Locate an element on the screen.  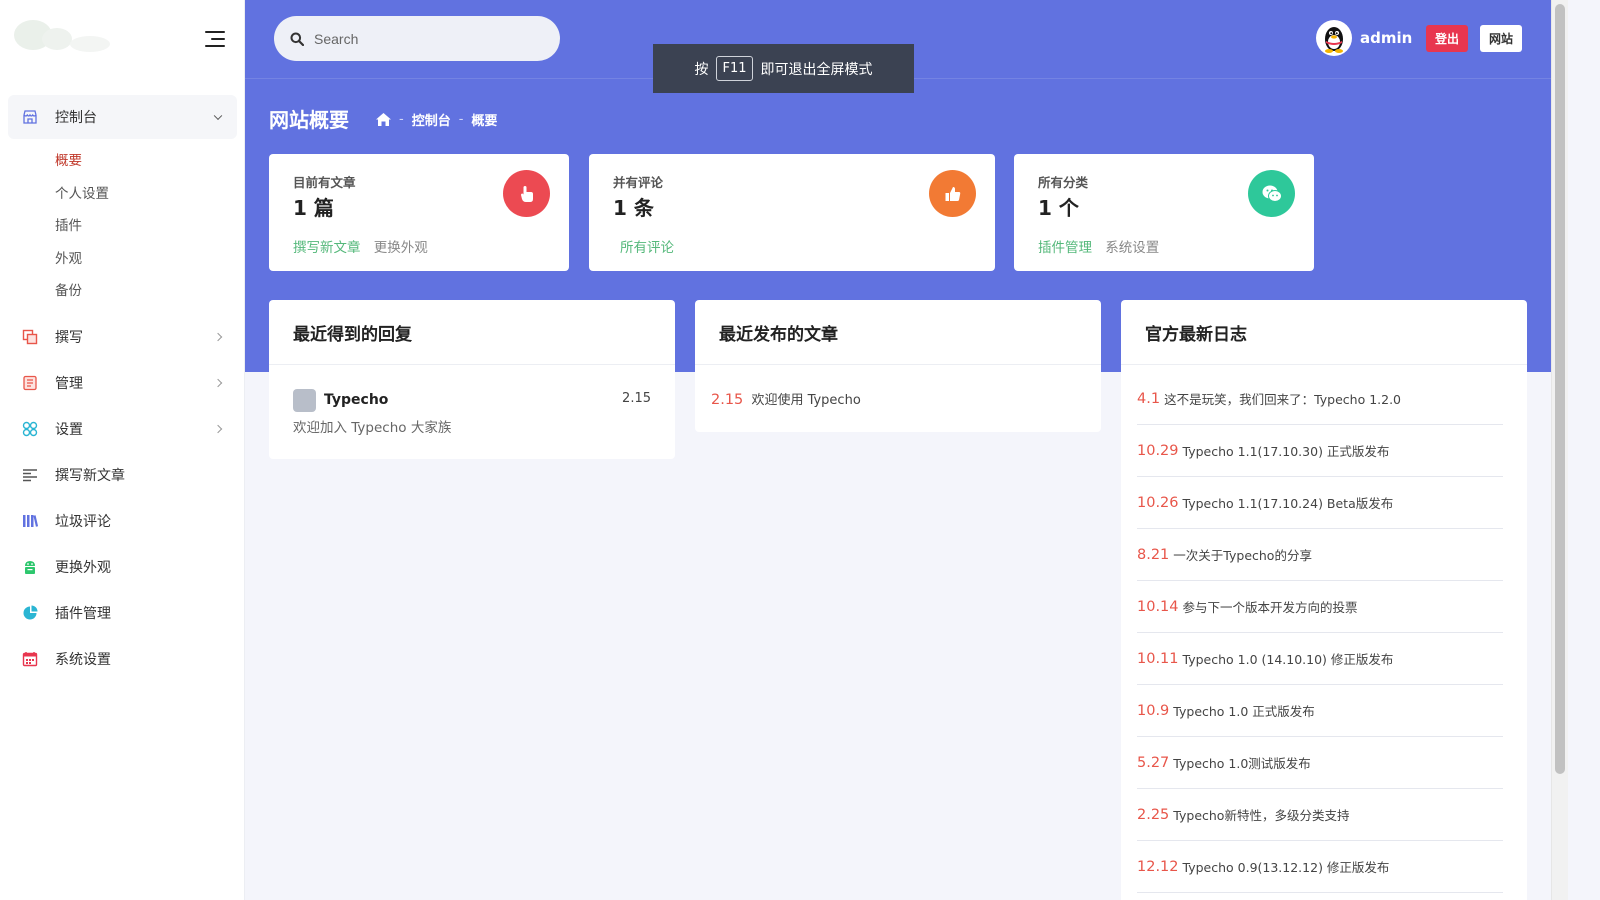
sidebar-item-system: 系统设置 is located at coordinates (122, 659).